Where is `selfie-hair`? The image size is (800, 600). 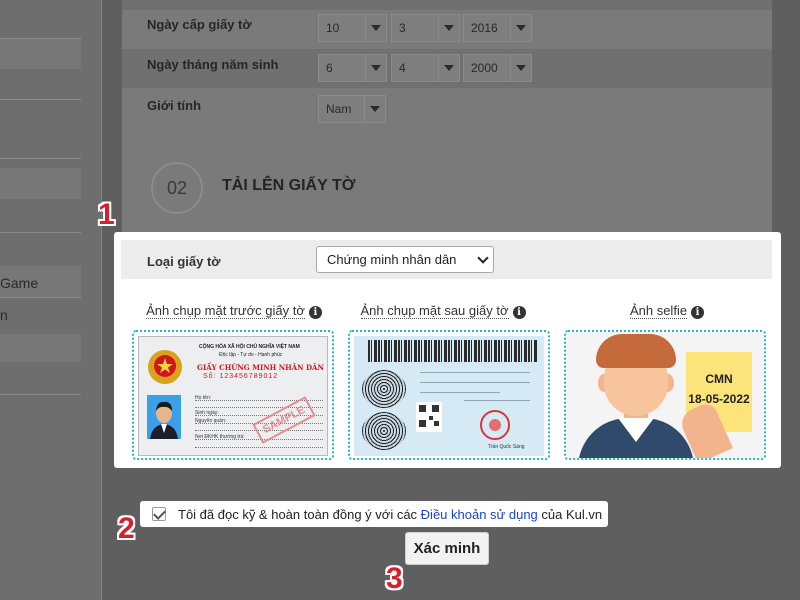 selfie-hair is located at coordinates (636, 351).